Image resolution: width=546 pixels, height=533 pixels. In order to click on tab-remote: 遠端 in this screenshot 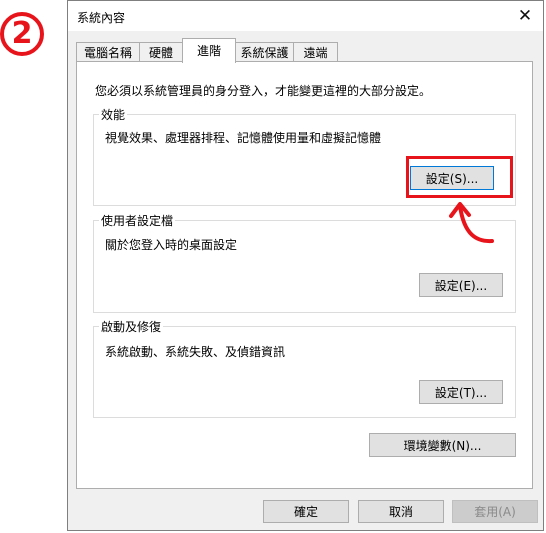, I will do `click(315, 51)`.